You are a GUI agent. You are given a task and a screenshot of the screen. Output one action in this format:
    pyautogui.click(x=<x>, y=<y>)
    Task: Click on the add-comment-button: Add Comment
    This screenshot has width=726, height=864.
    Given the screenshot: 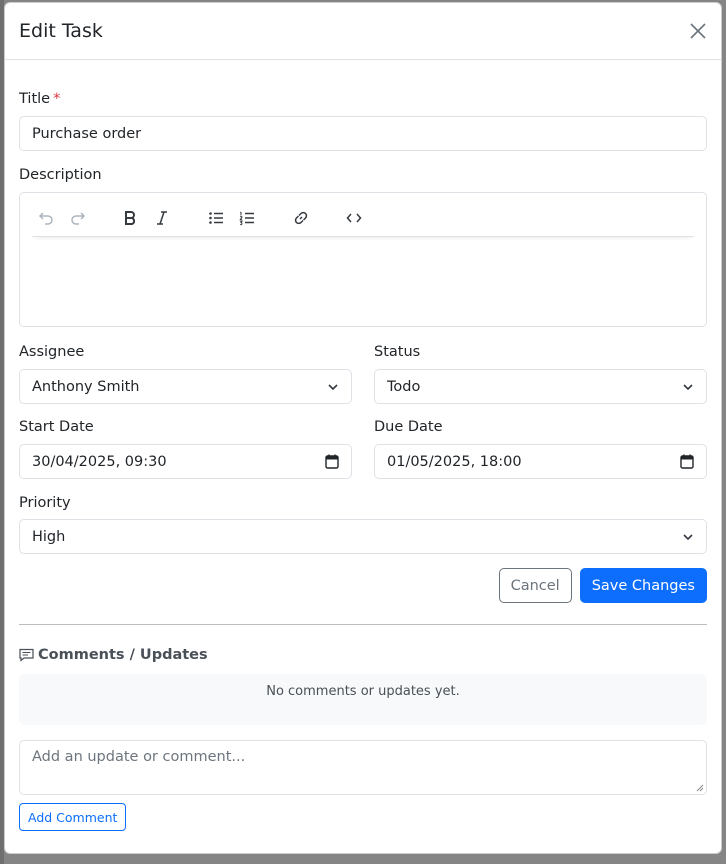 What is the action you would take?
    pyautogui.click(x=73, y=817)
    